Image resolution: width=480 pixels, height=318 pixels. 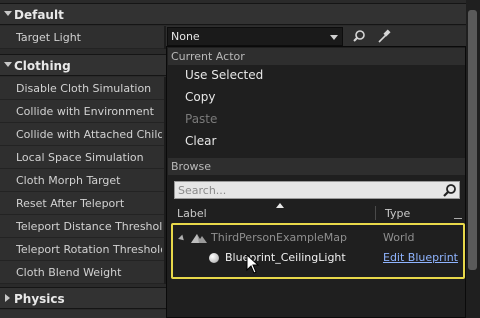 I want to click on section-title: Default, so click(x=39, y=15).